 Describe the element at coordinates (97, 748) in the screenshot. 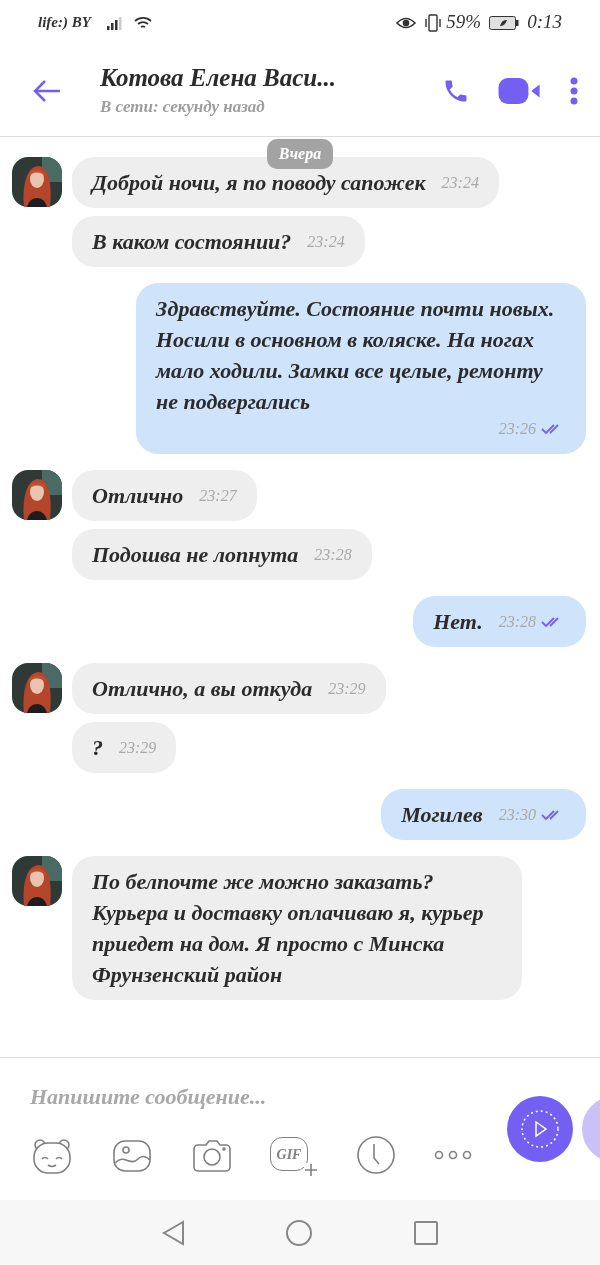

I see `message-text: ?` at that location.